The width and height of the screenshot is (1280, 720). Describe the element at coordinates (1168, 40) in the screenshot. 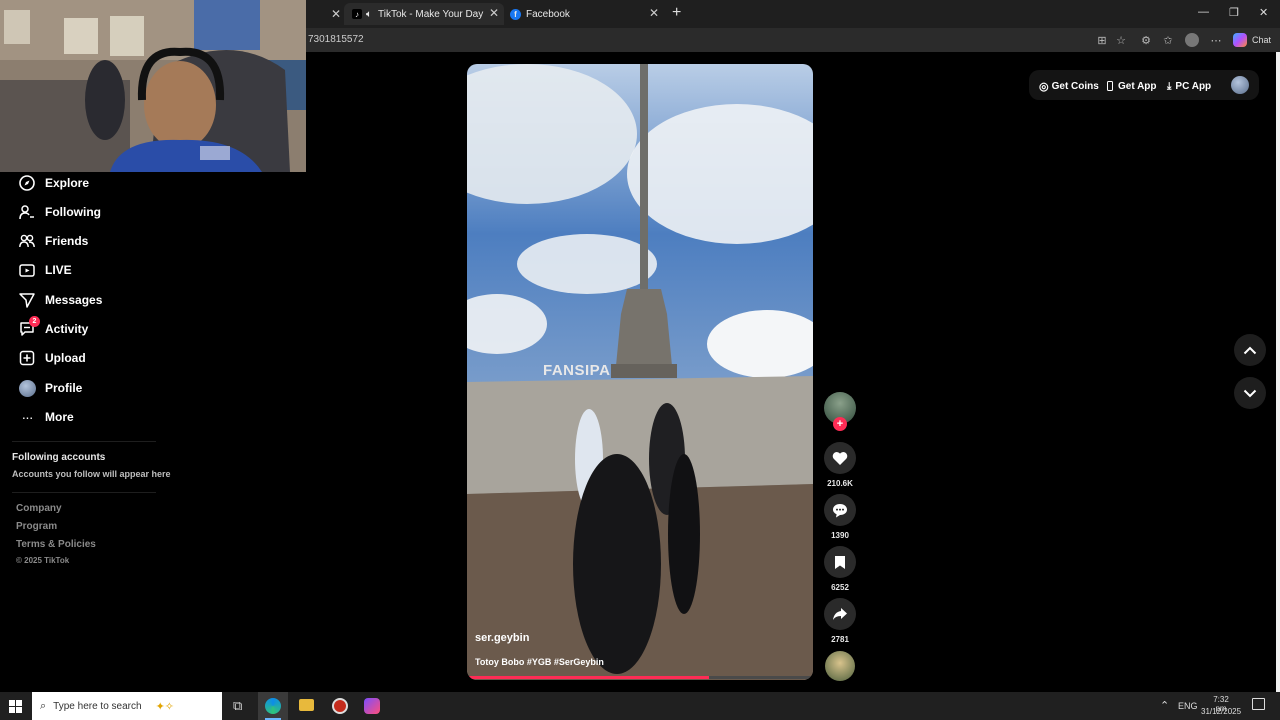

I see `favorites-icon: ✩` at that location.